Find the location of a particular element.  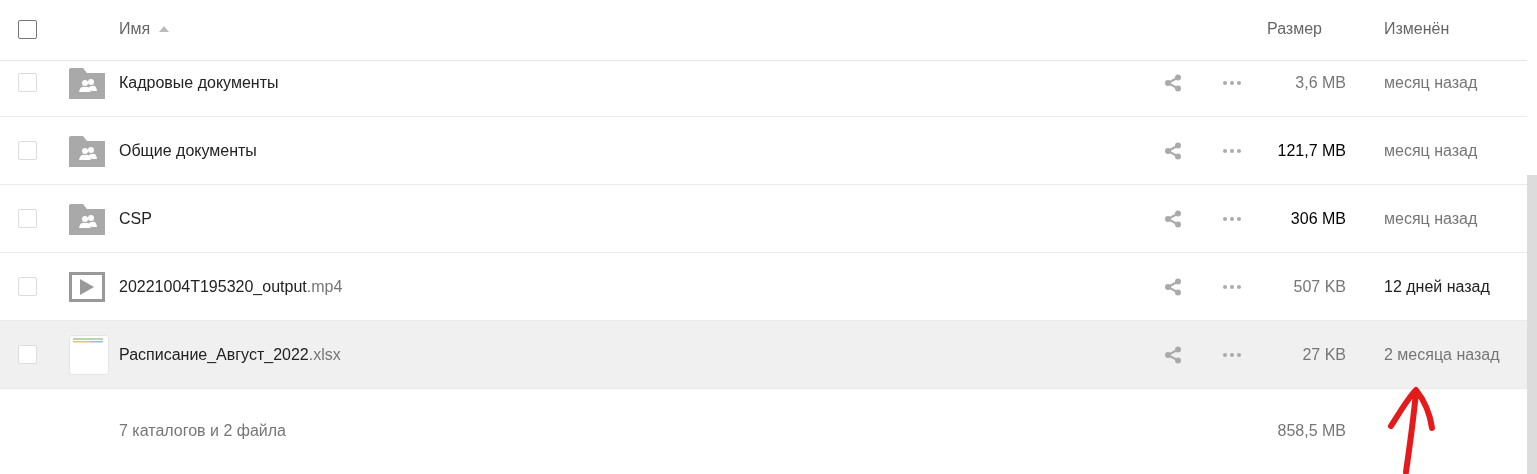

sort-caret-icon is located at coordinates (164, 29).